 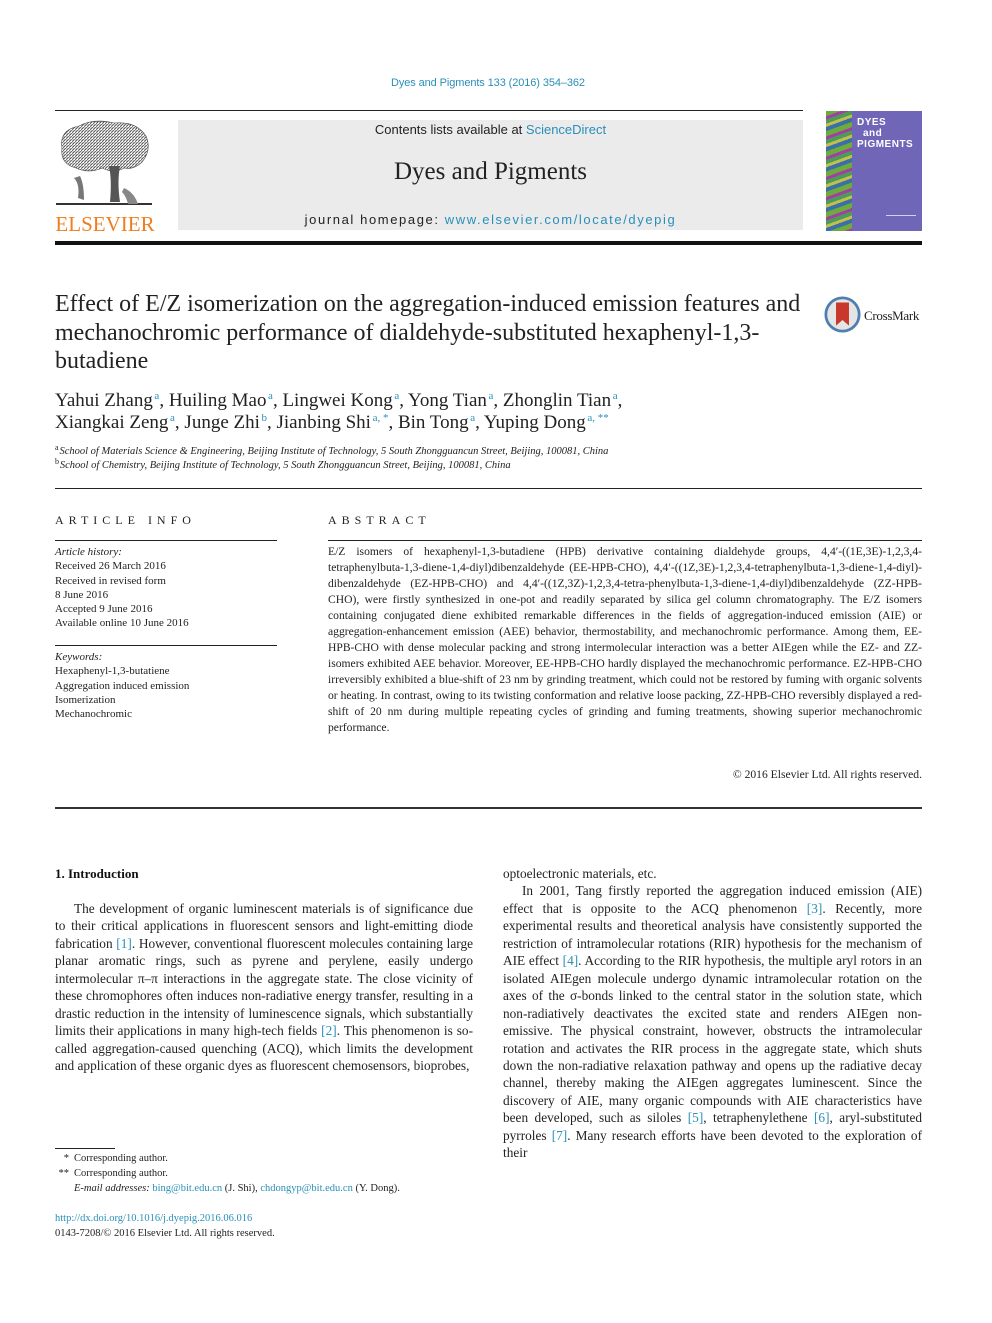 I want to click on elsevier-tree-icon, so click(x=104, y=162).